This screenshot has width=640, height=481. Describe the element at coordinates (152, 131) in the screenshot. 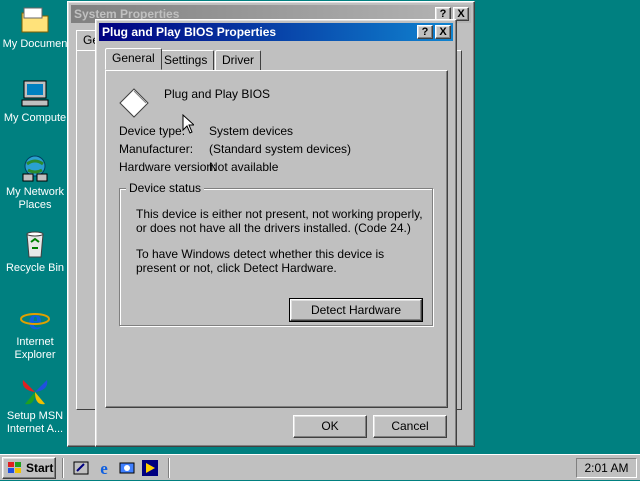

I see `device-type-label: Device type:` at that location.